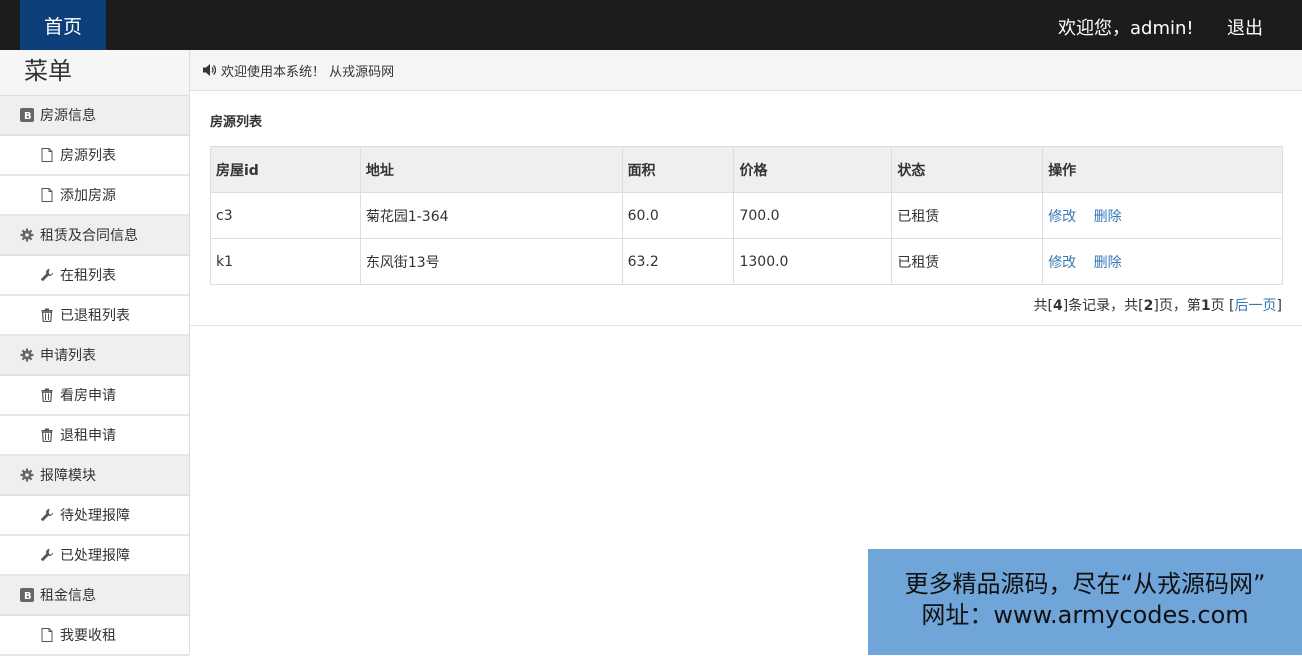 Image resolution: width=1302 pixels, height=656 pixels. I want to click on sidebar-group-fault-reports: 报障模块, so click(94, 476).